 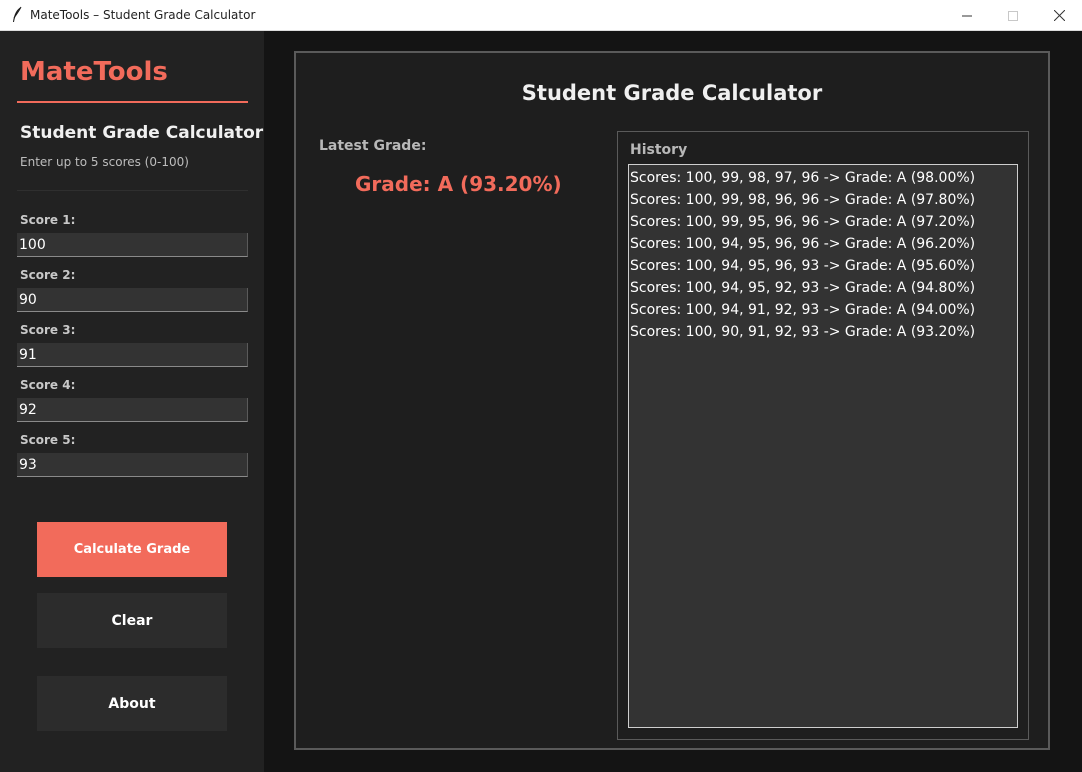 What do you see at coordinates (672, 93) in the screenshot?
I see `page-title: Student Grade Calculator` at bounding box center [672, 93].